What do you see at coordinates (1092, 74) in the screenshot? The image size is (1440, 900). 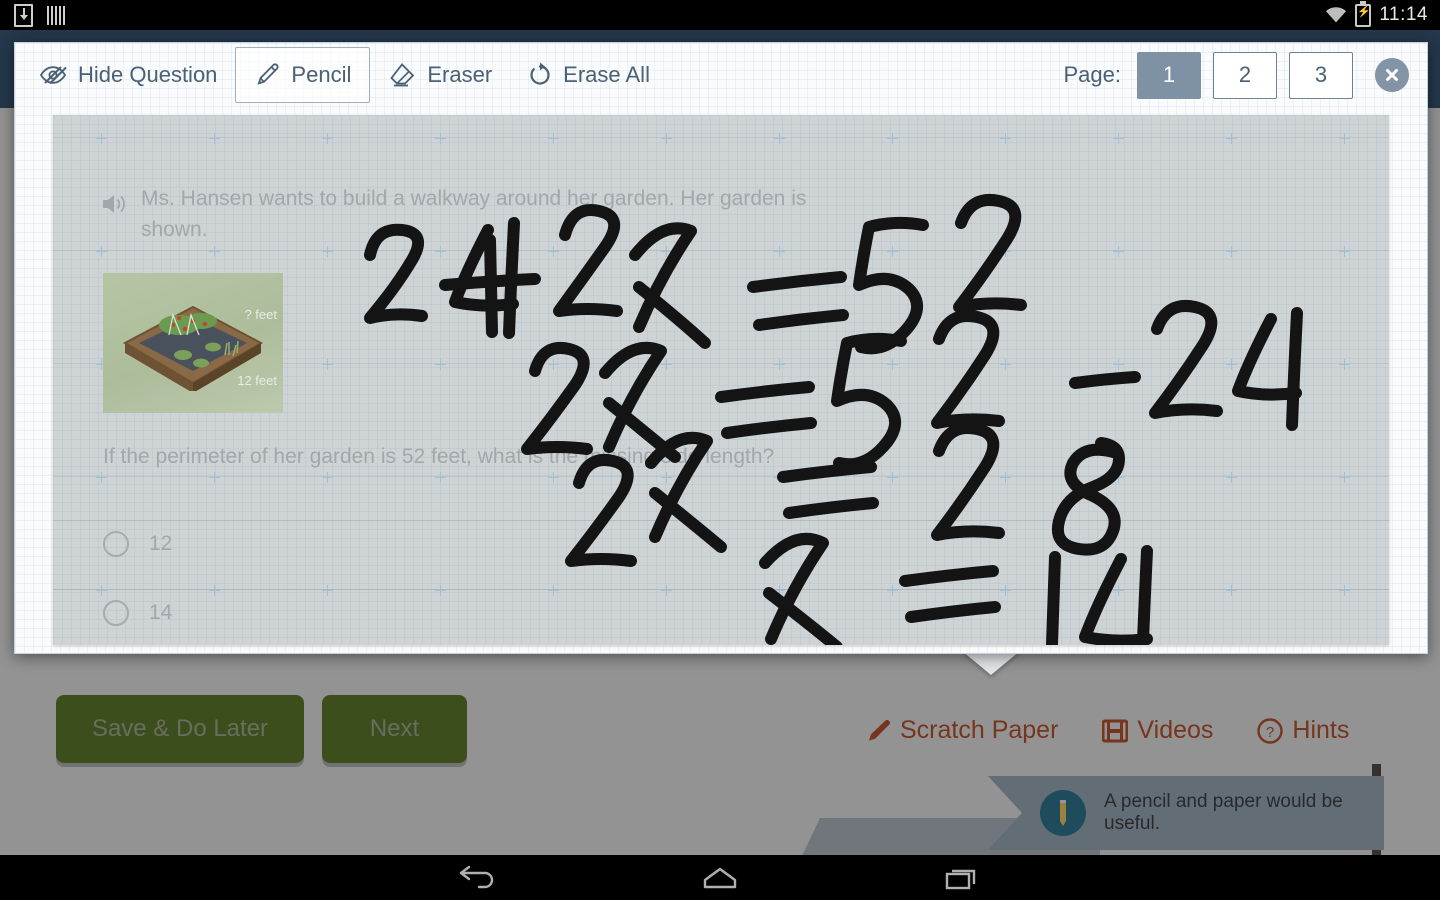 I see `page-label: Page:` at bounding box center [1092, 74].